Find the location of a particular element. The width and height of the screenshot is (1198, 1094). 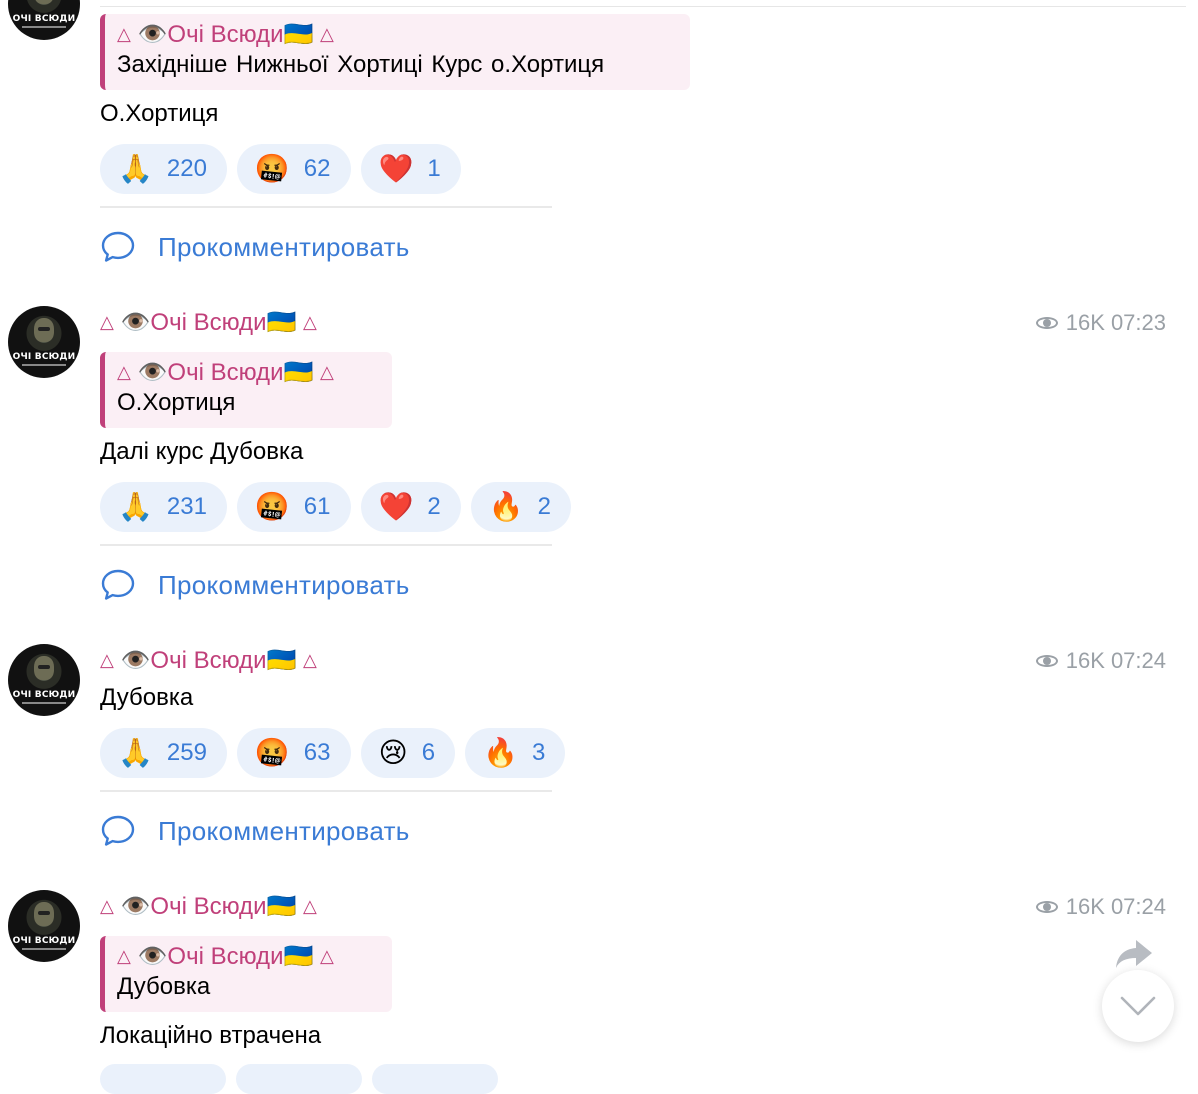

post-time: 07:23 is located at coordinates (1138, 322).